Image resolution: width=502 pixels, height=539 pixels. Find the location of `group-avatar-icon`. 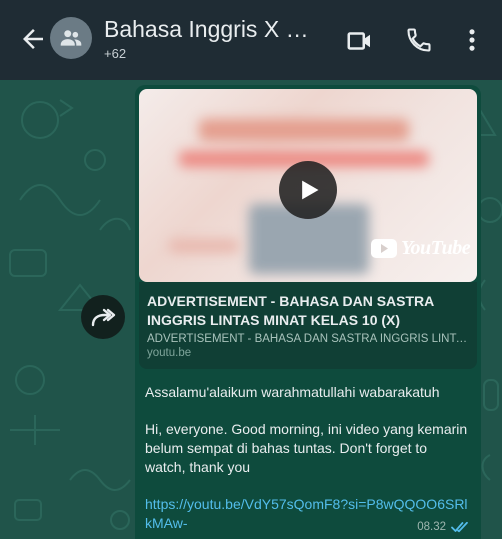

group-avatar-icon is located at coordinates (71, 38).